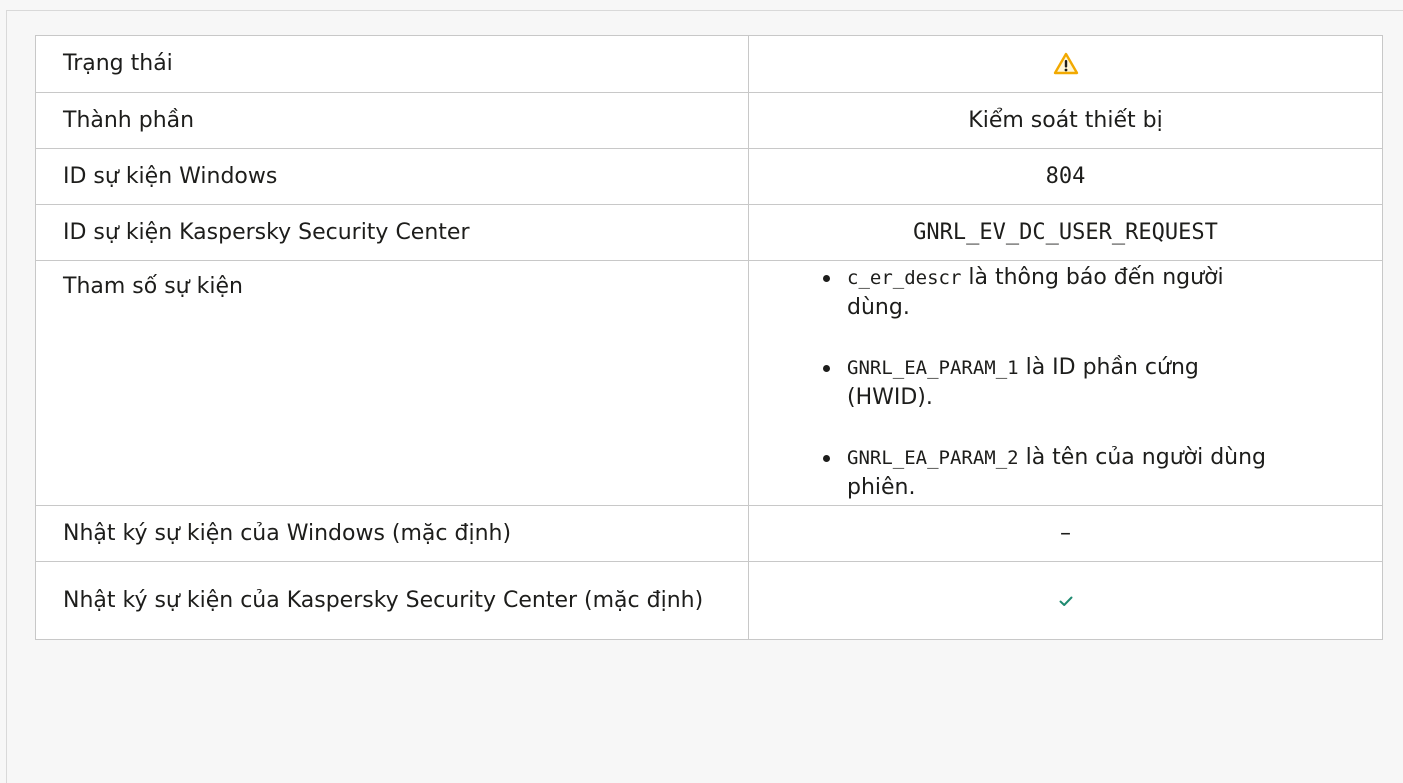  I want to click on windows-event-id-label: ID sự kiện Windows, so click(392, 176).